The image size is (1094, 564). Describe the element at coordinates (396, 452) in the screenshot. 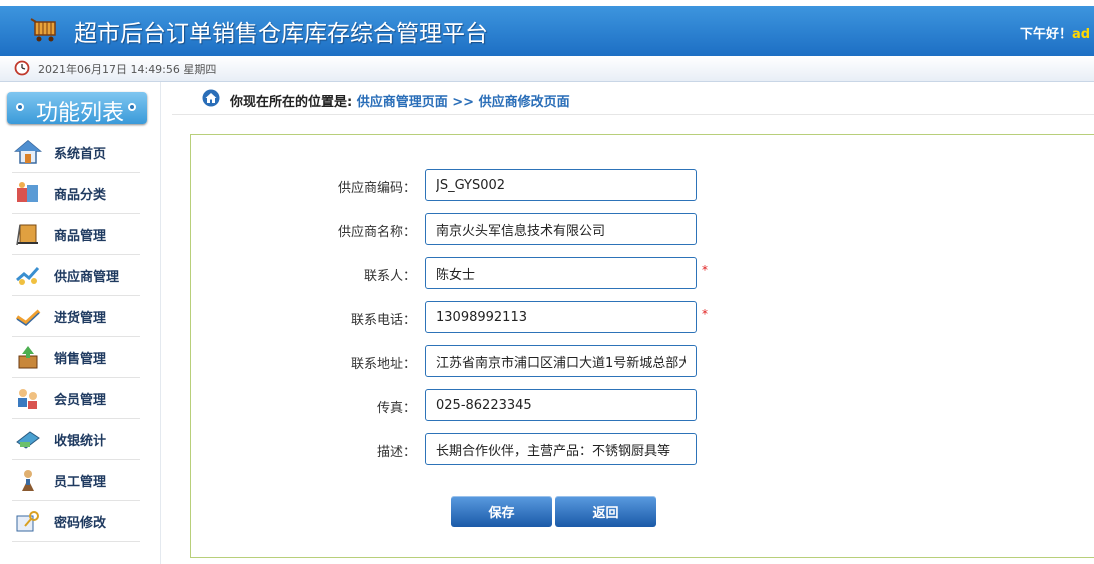

I see `description-label: 描述：` at that location.